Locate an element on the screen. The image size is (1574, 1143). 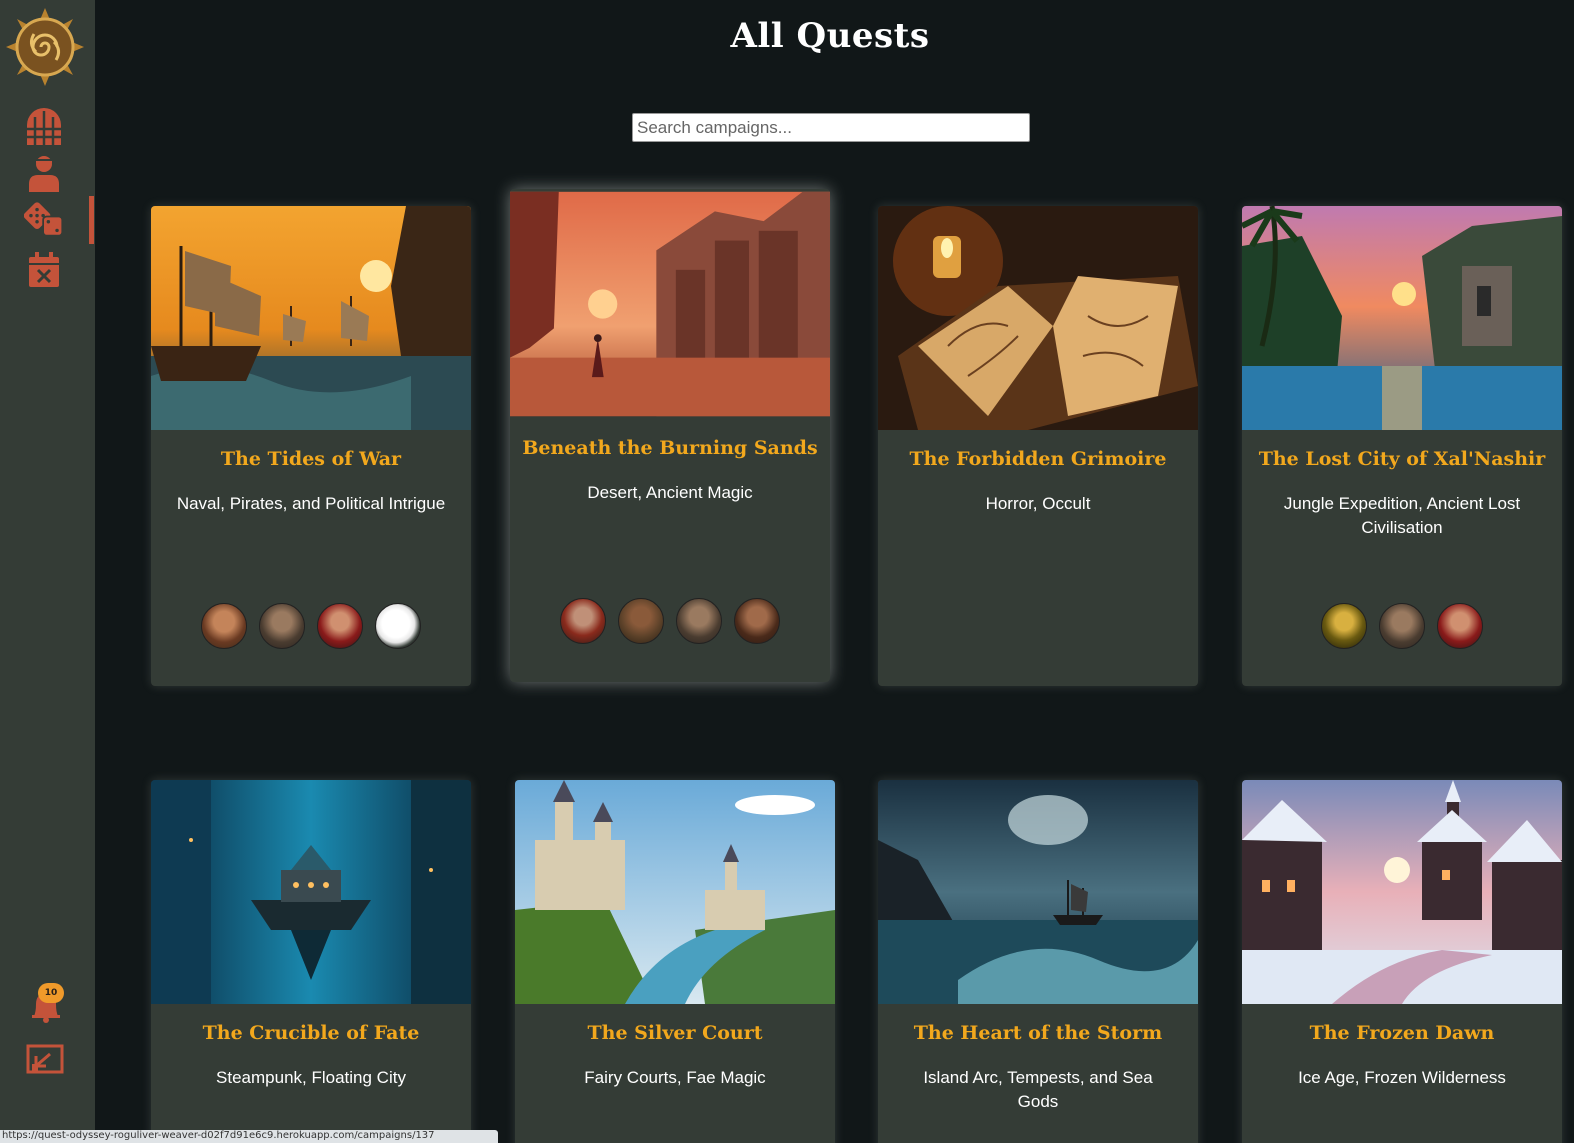
sidebar: 10 is located at coordinates (47, 571).